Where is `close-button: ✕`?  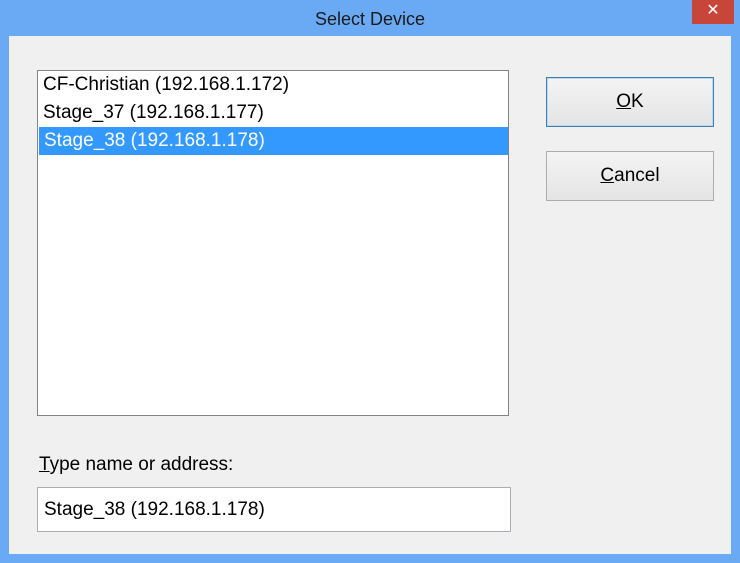
close-button: ✕ is located at coordinates (713, 12).